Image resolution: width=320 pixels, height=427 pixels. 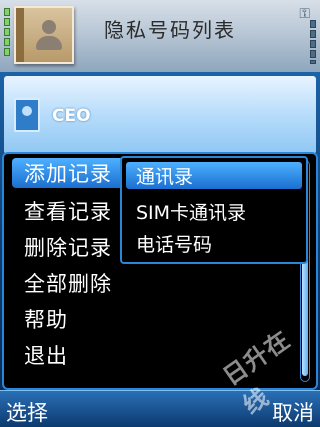 I want to click on submenu-item-contacts: 通讯录, so click(x=214, y=175).